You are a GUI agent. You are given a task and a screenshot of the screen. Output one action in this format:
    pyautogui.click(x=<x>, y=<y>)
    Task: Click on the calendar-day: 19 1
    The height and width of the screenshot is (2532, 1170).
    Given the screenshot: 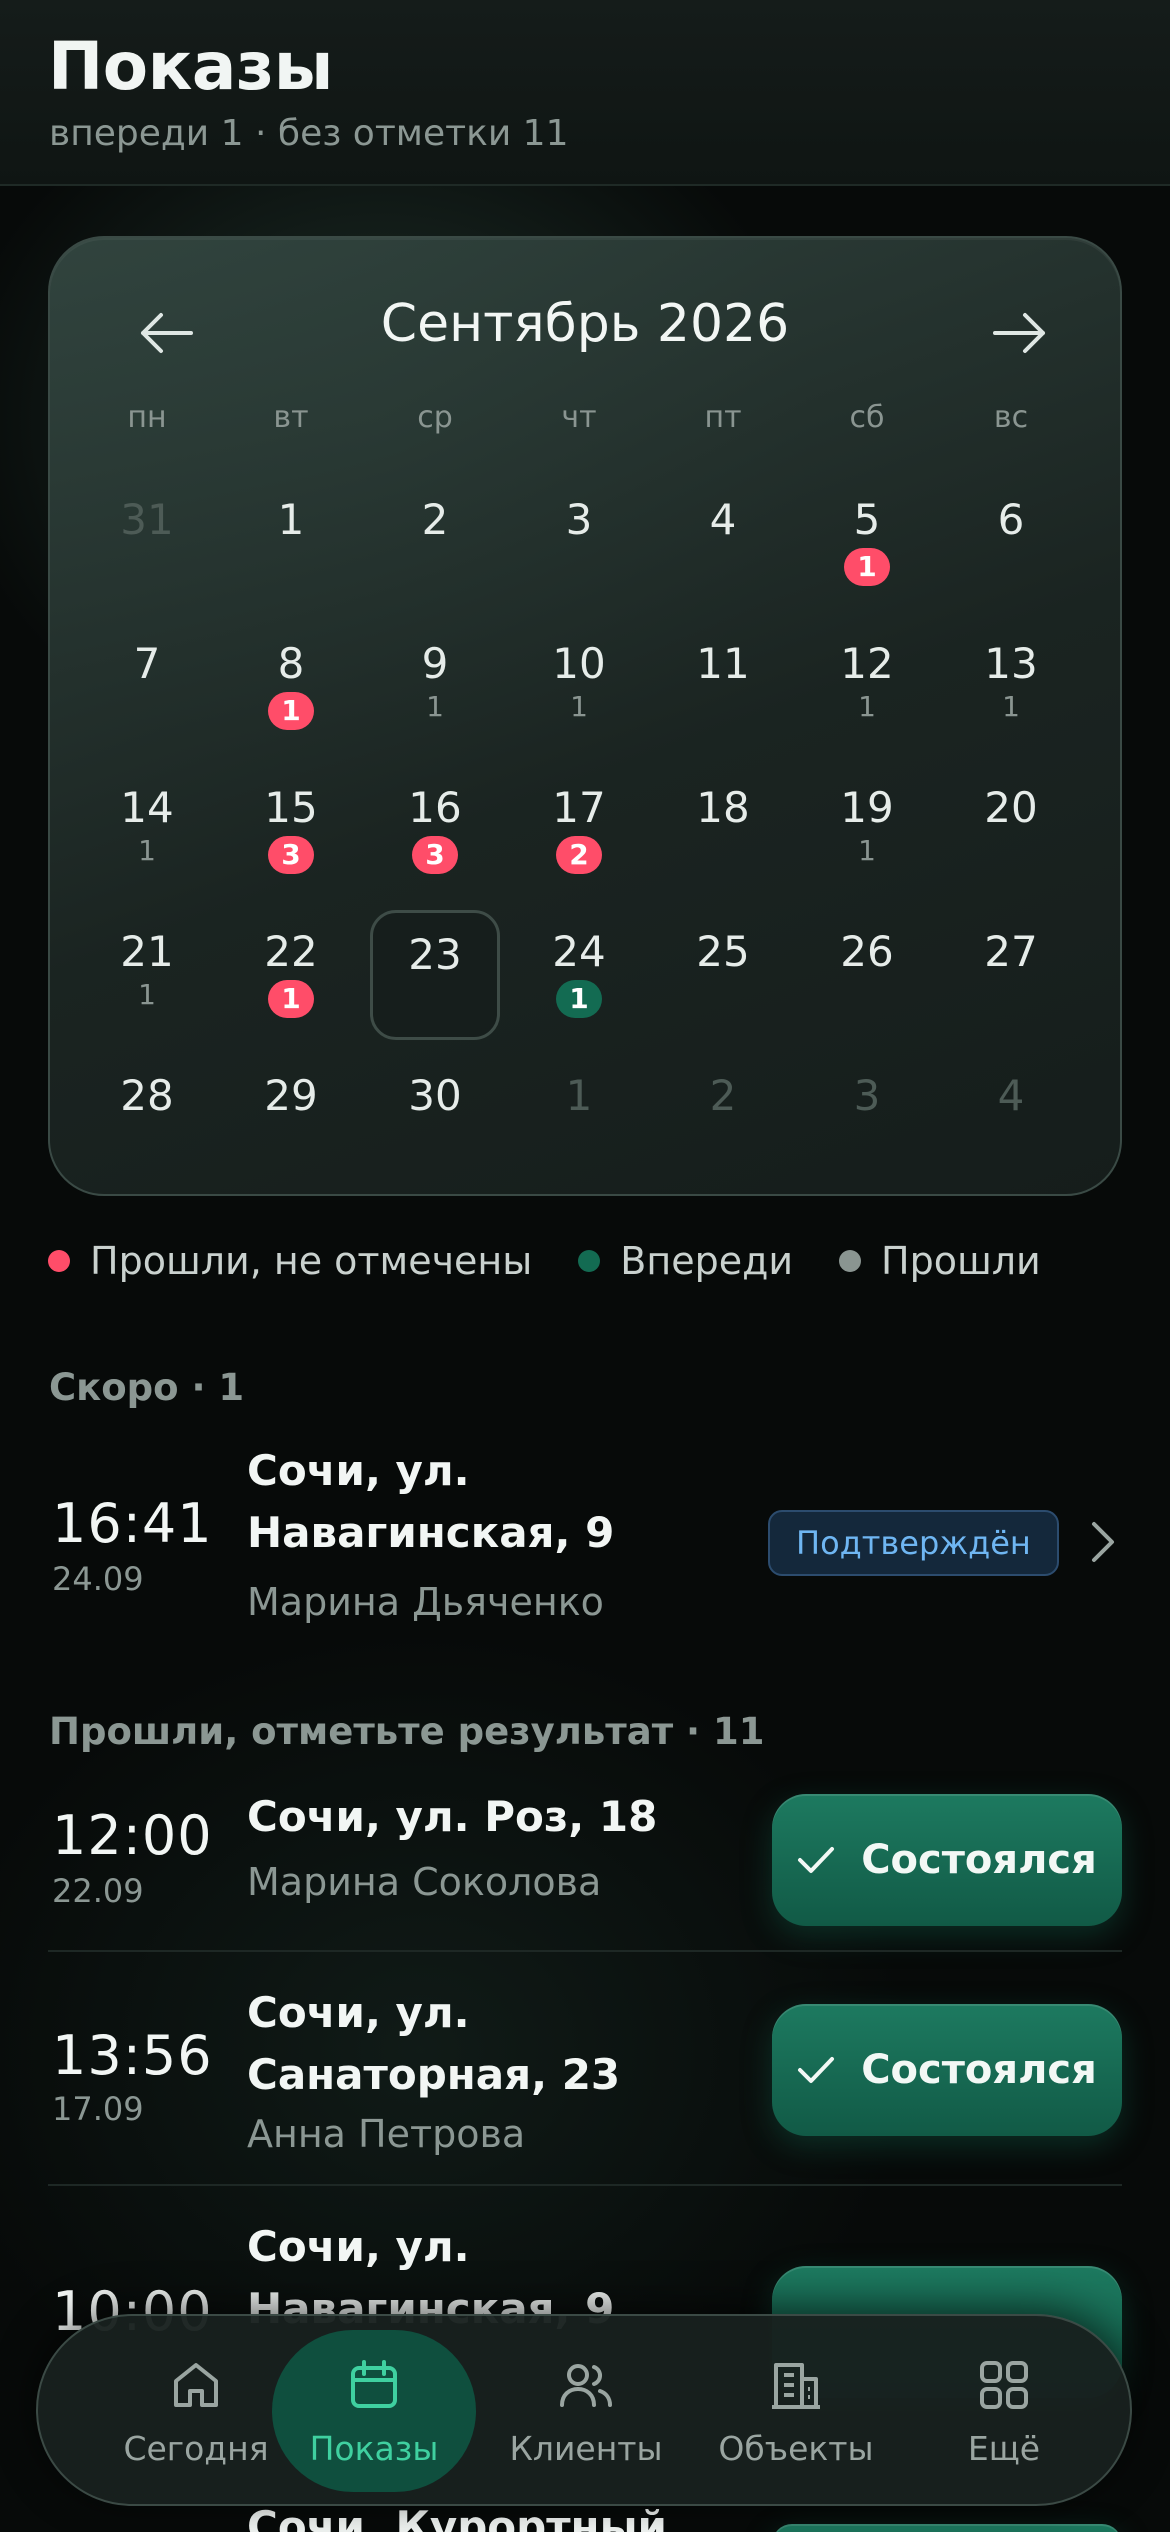 What is the action you would take?
    pyautogui.click(x=867, y=831)
    